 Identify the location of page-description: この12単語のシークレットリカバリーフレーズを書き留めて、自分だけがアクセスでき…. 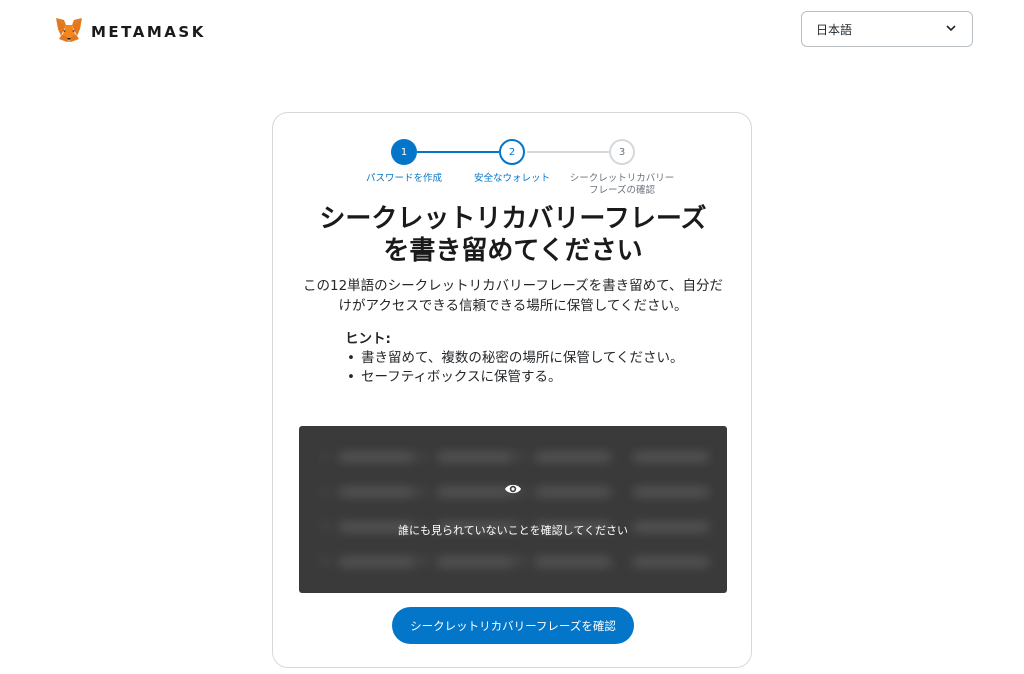
(513, 296).